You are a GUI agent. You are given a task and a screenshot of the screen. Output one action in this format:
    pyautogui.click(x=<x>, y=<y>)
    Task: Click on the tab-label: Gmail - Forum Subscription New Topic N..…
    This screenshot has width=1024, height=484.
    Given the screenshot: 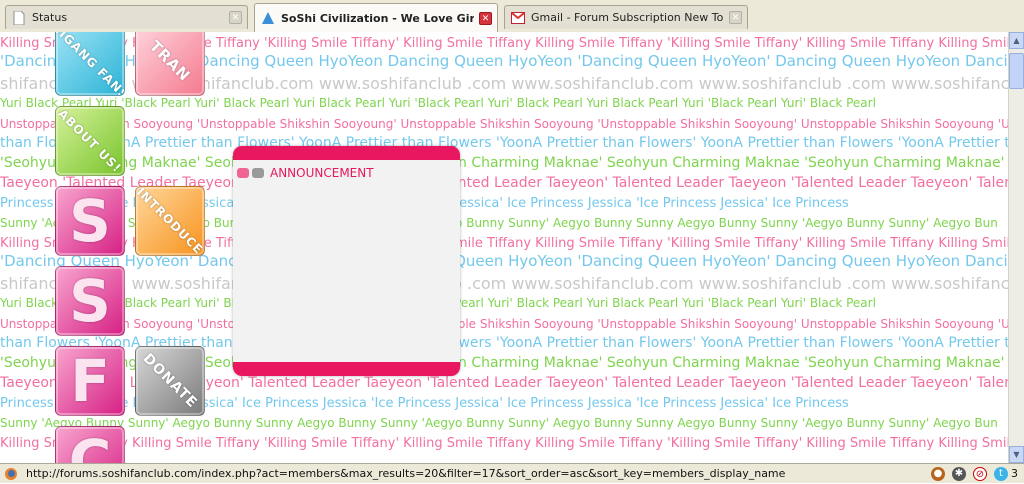 What is the action you would take?
    pyautogui.click(x=627, y=17)
    